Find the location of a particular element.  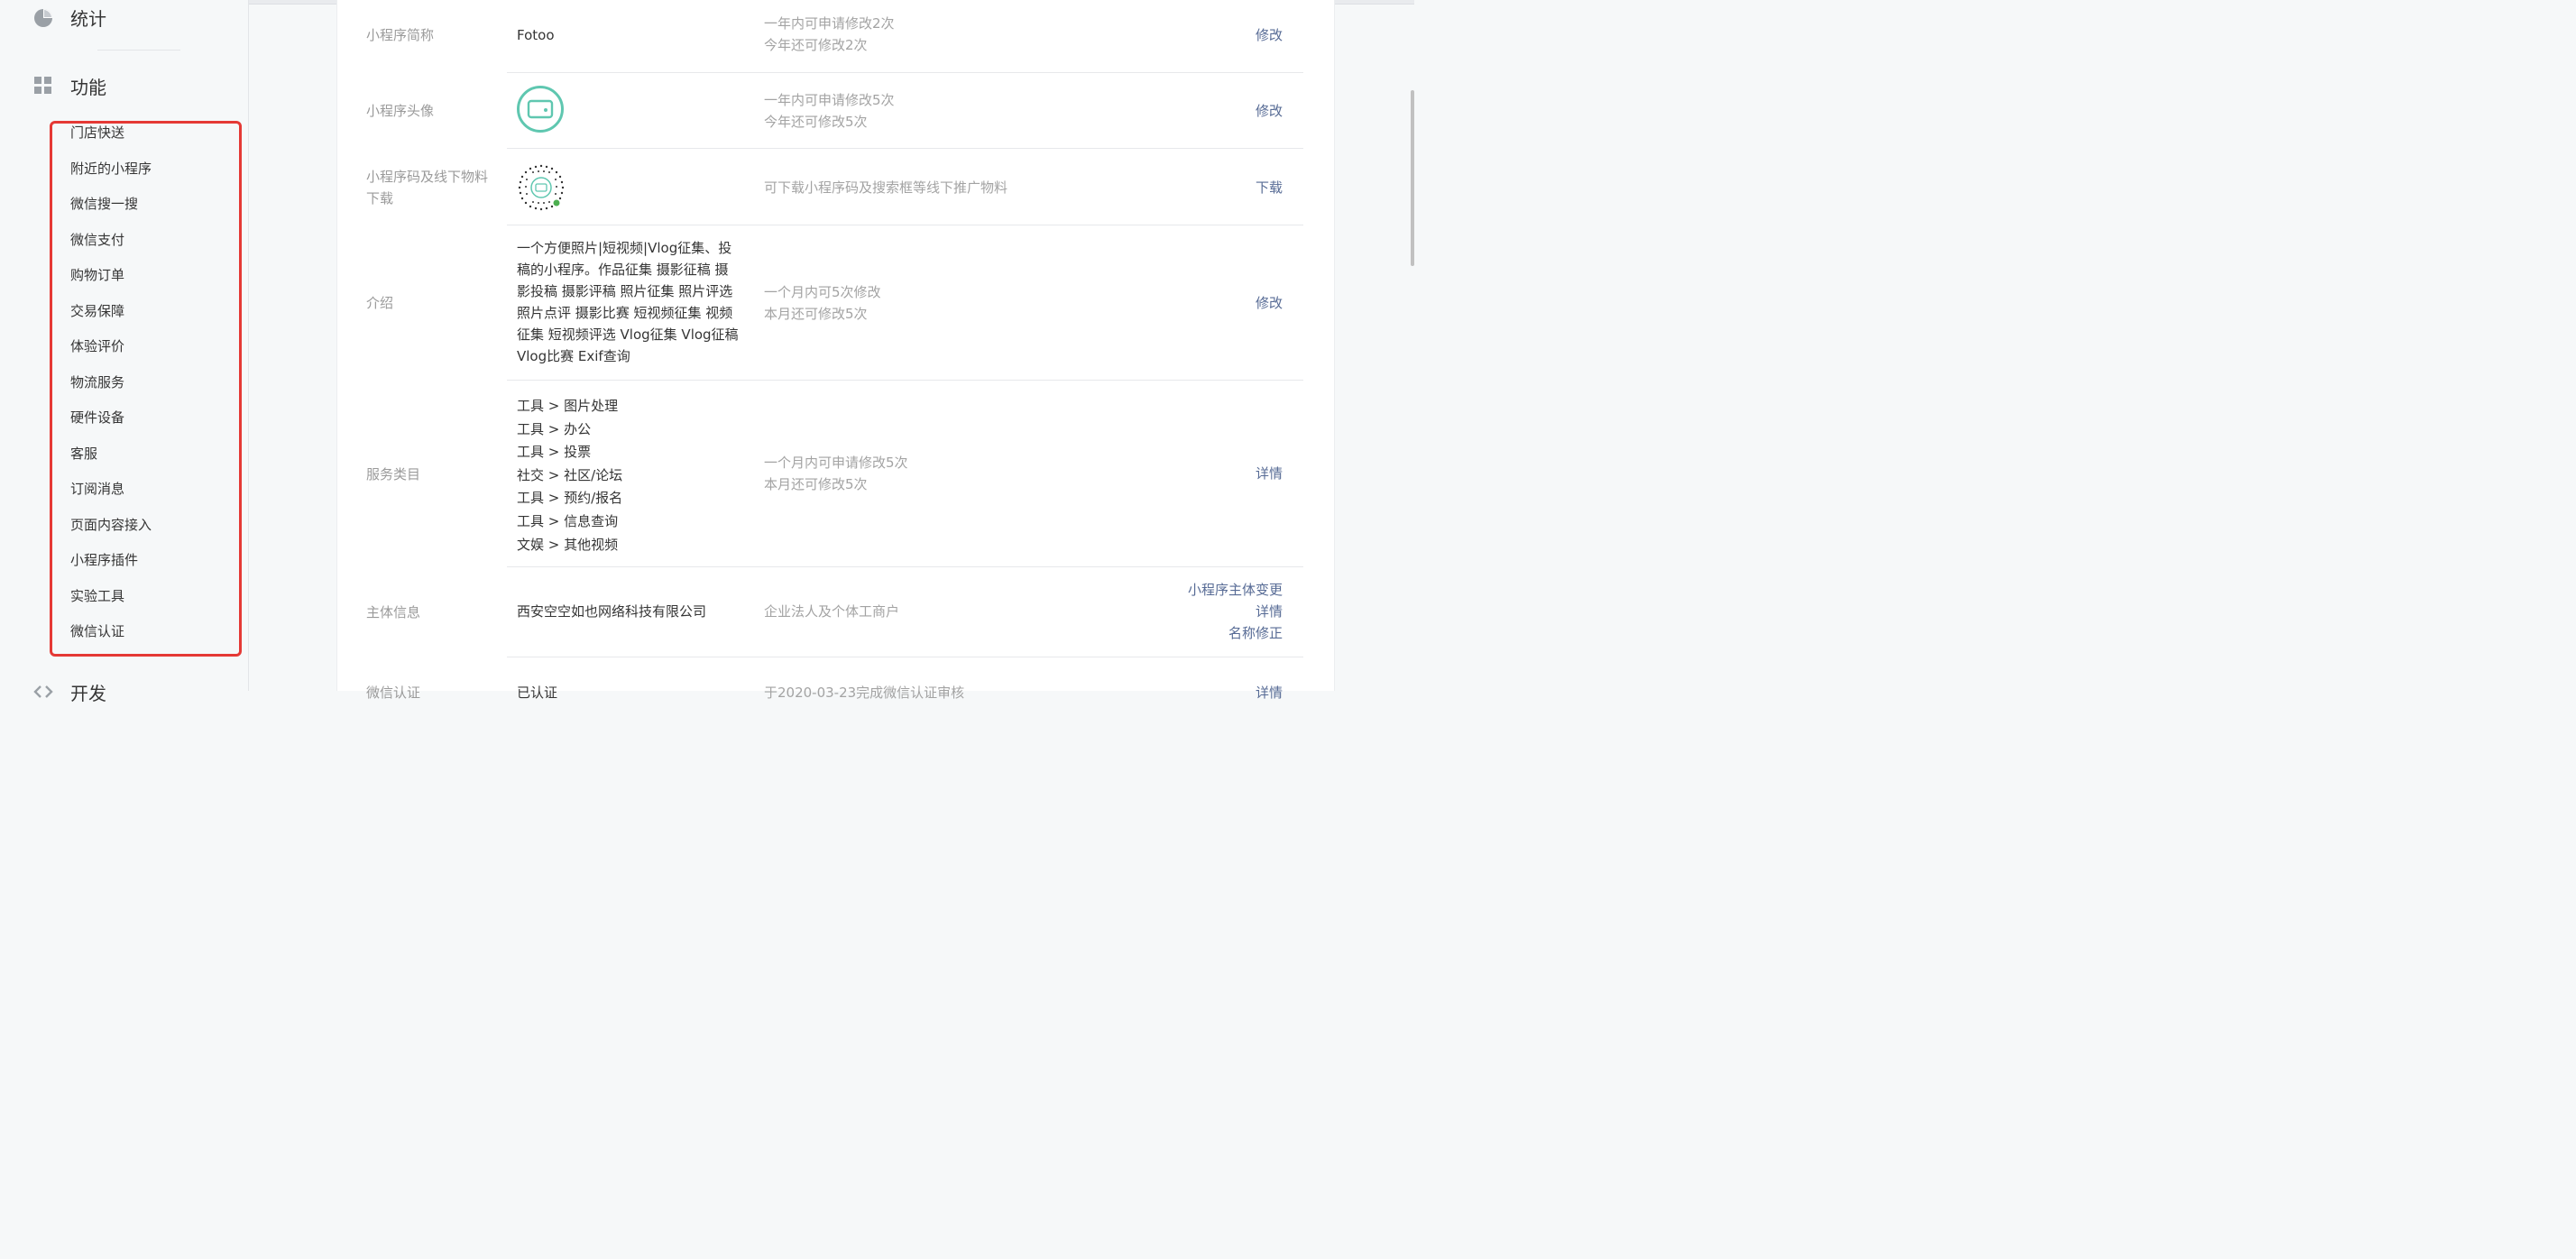

highlight-box is located at coordinates (146, 389).